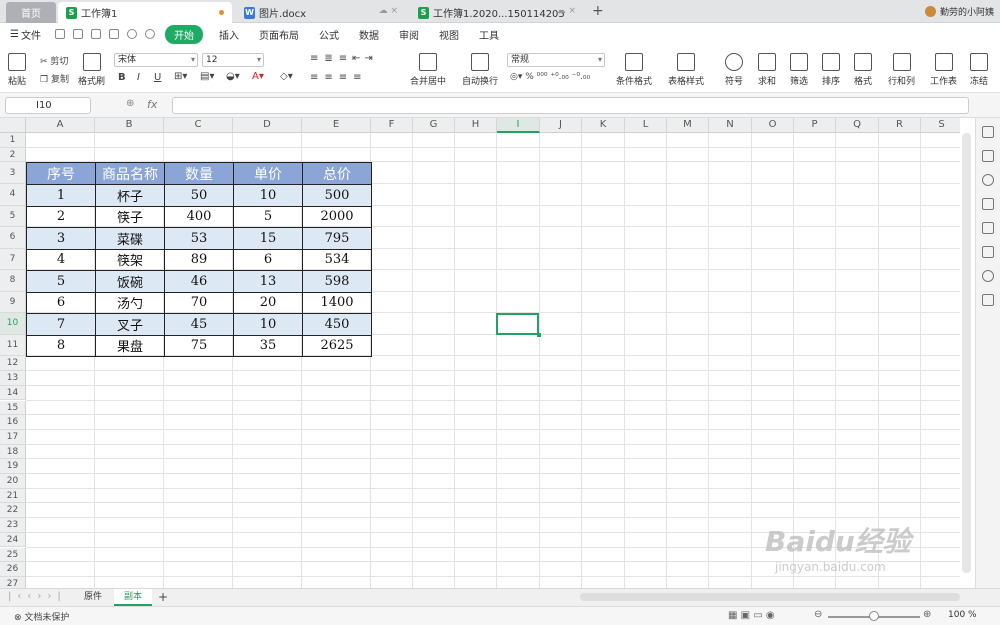  Describe the element at coordinates (268, 195) in the screenshot. I see `table-cell: 10` at that location.